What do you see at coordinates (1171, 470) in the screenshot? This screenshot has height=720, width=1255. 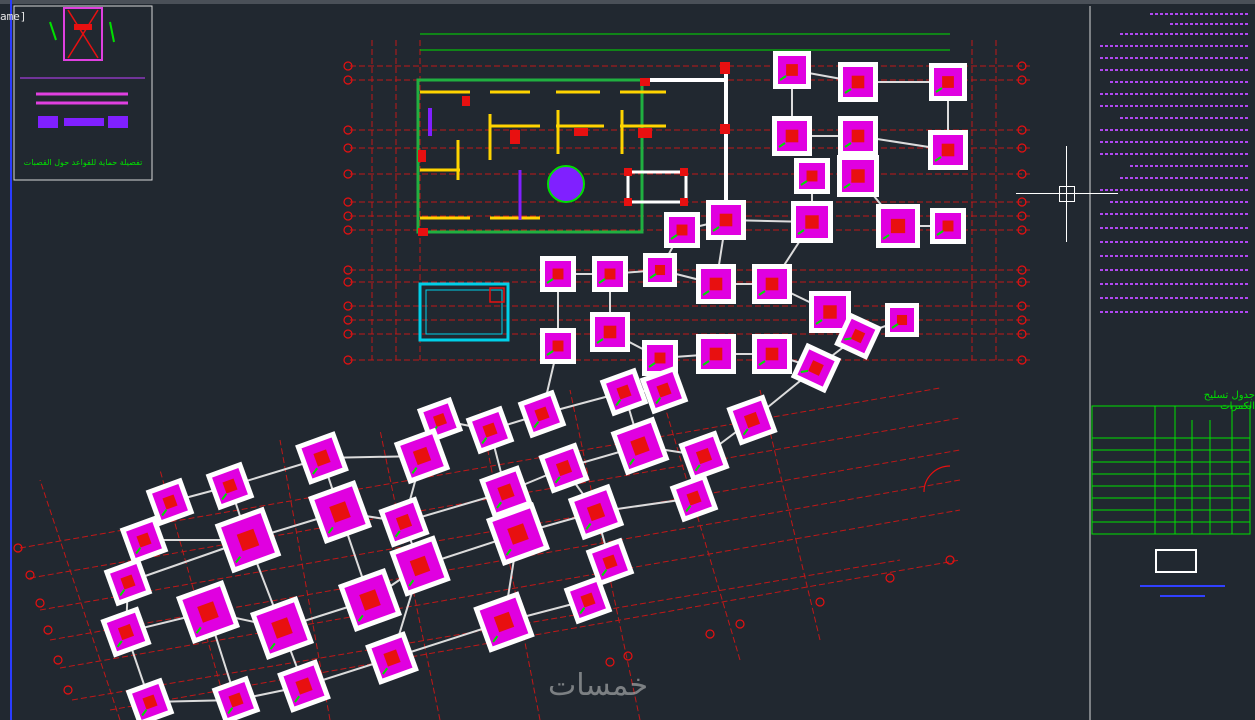 I see `beam-schedule-table` at bounding box center [1171, 470].